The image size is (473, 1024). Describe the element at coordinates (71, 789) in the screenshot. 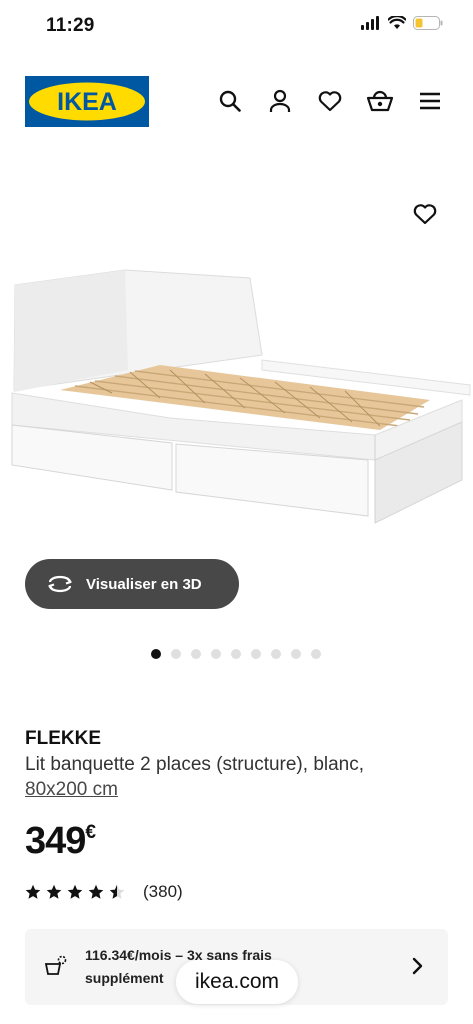

I see `product-size-link: 80x200 cm` at that location.